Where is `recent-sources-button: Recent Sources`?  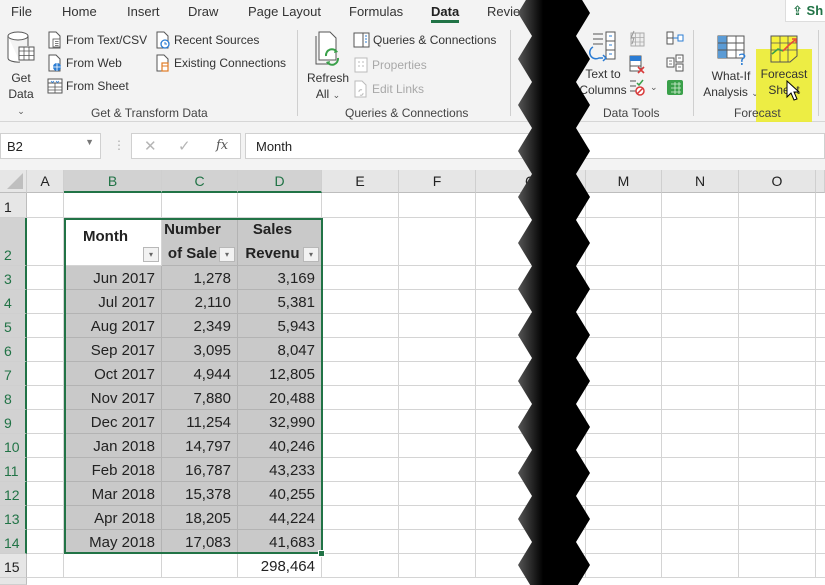 recent-sources-button: Recent Sources is located at coordinates (207, 40).